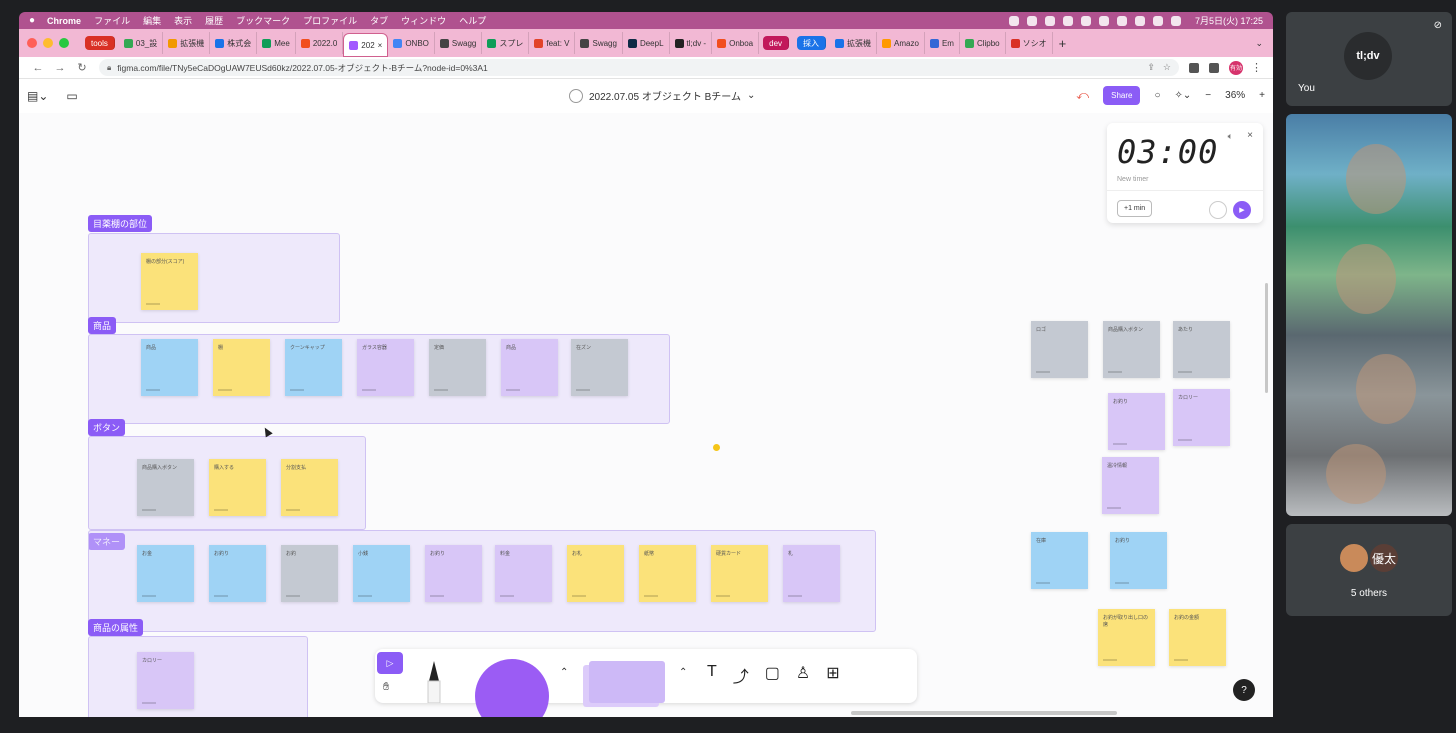 This screenshot has height=733, width=1456. I want to click on back-icon: ←, so click(38, 68).